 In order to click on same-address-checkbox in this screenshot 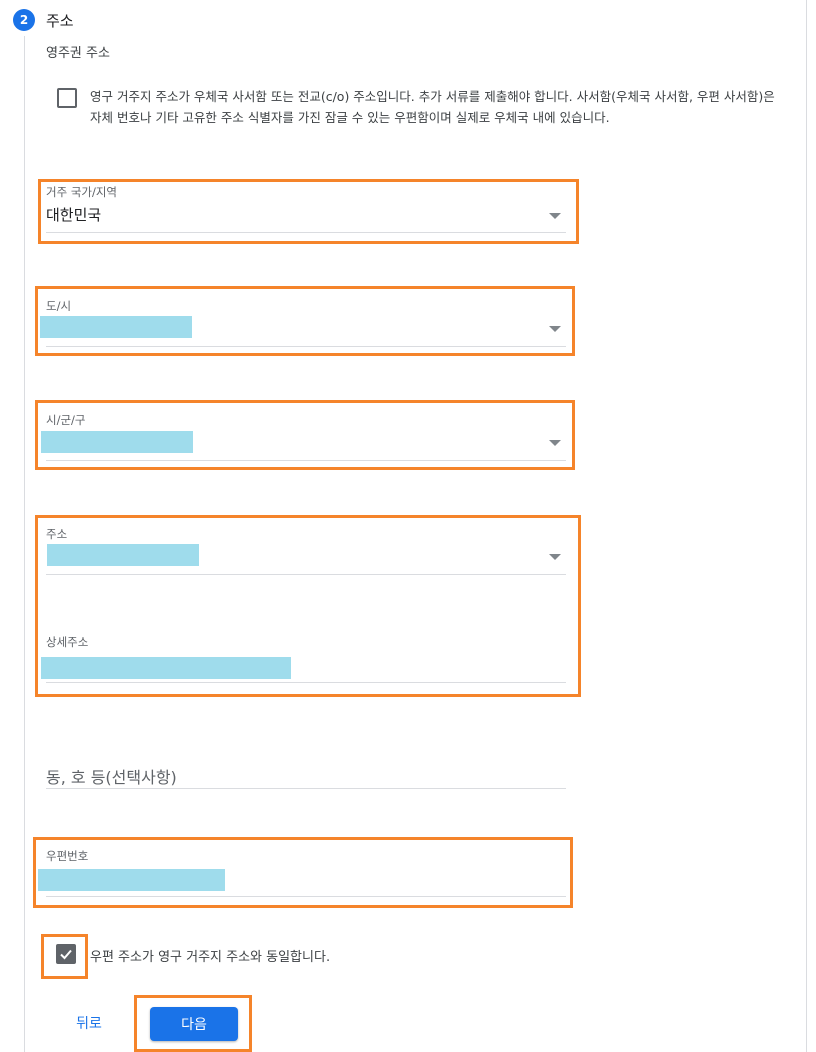, I will do `click(66, 954)`.